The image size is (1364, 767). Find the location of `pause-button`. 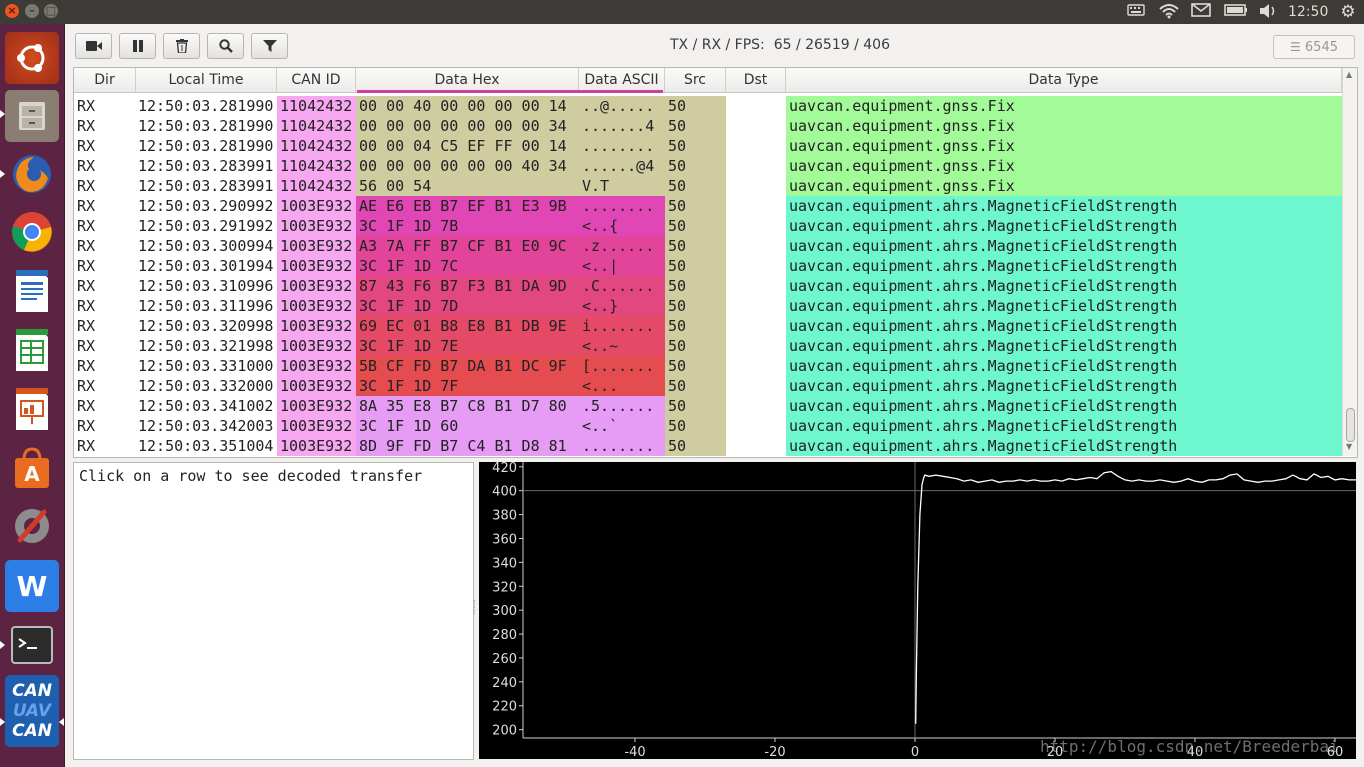

pause-button is located at coordinates (137, 46).